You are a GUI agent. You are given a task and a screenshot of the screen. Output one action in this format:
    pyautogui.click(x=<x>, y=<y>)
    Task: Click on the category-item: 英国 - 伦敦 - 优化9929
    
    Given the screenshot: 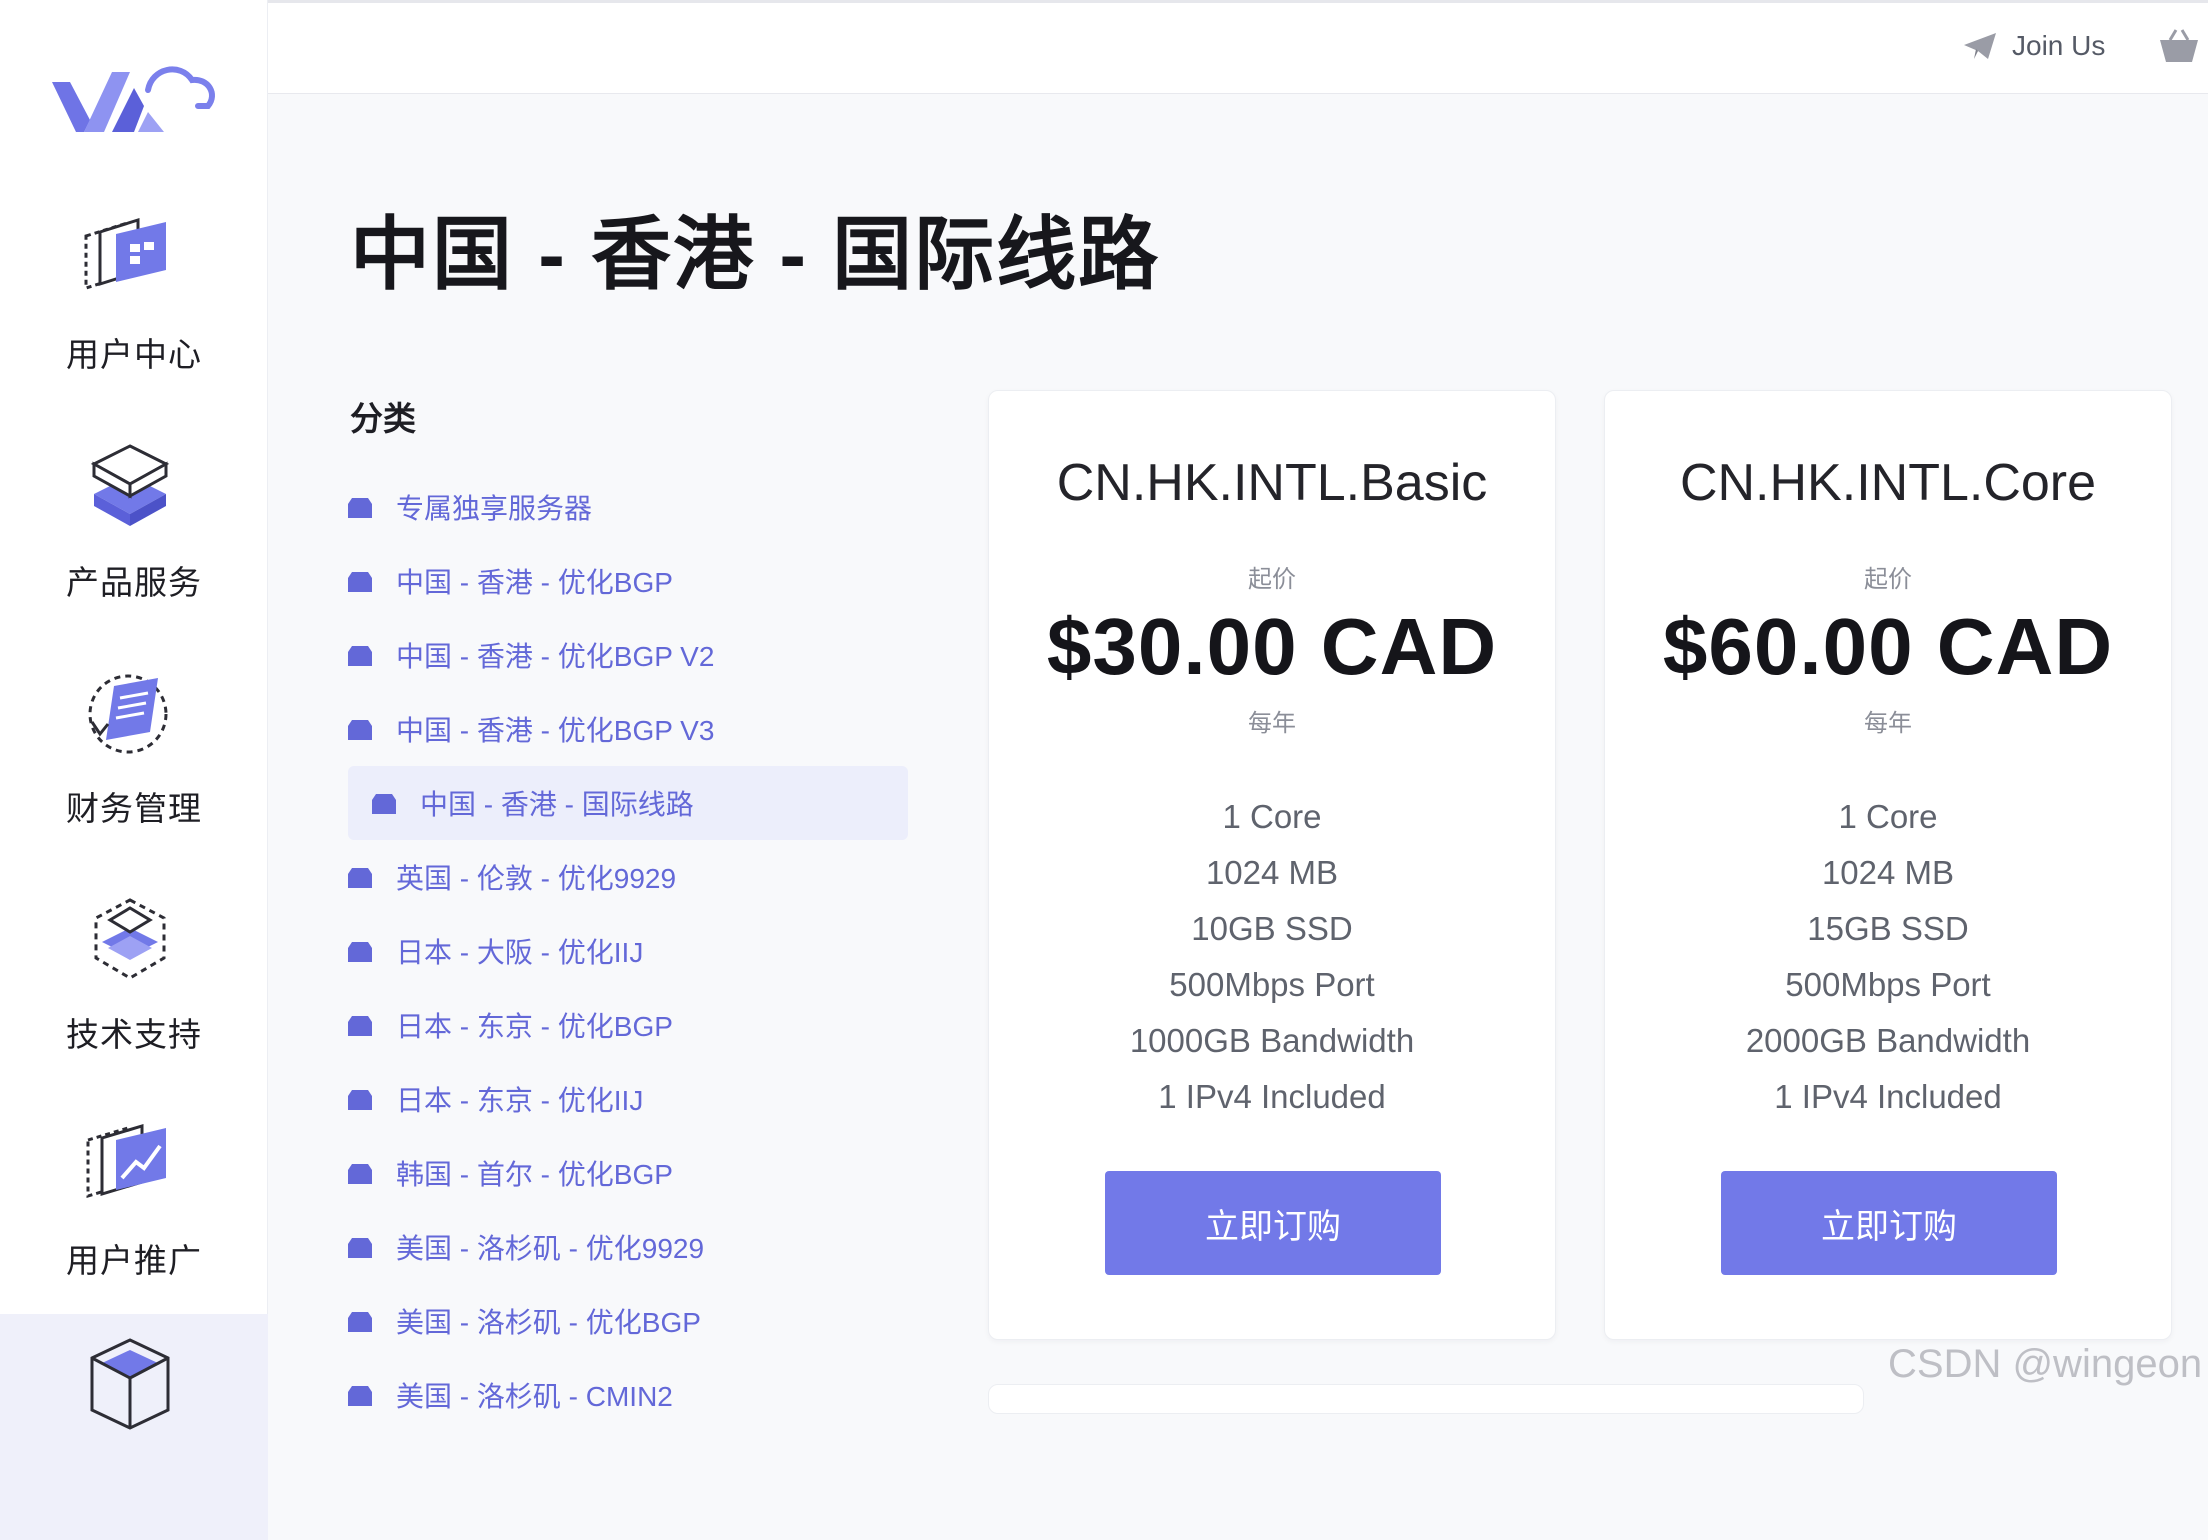 What is the action you would take?
    pyautogui.click(x=628, y=877)
    